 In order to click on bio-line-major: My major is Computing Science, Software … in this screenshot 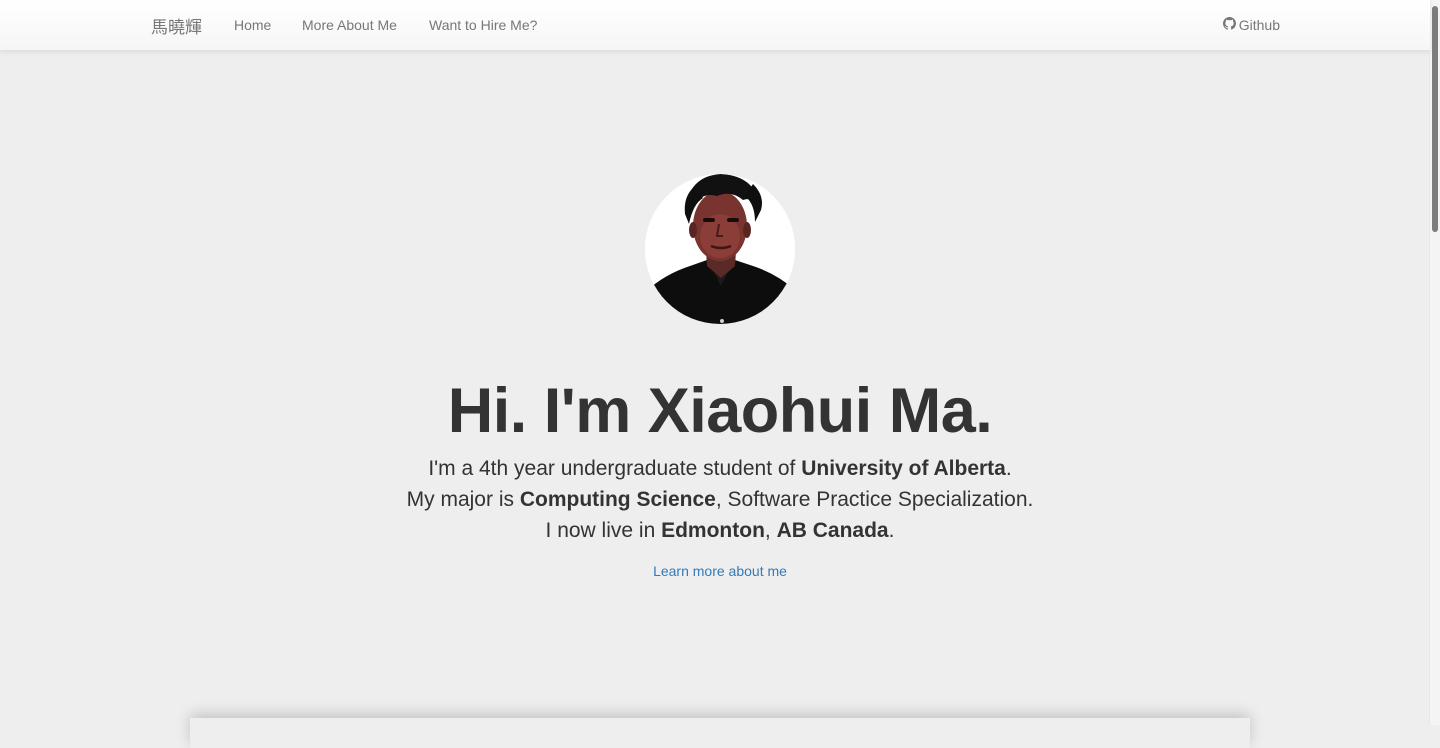, I will do `click(720, 499)`.